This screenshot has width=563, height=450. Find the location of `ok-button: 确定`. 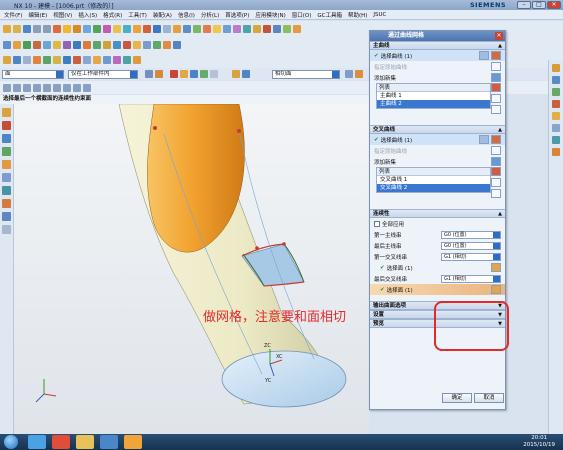

ok-button: 确定 is located at coordinates (457, 398).